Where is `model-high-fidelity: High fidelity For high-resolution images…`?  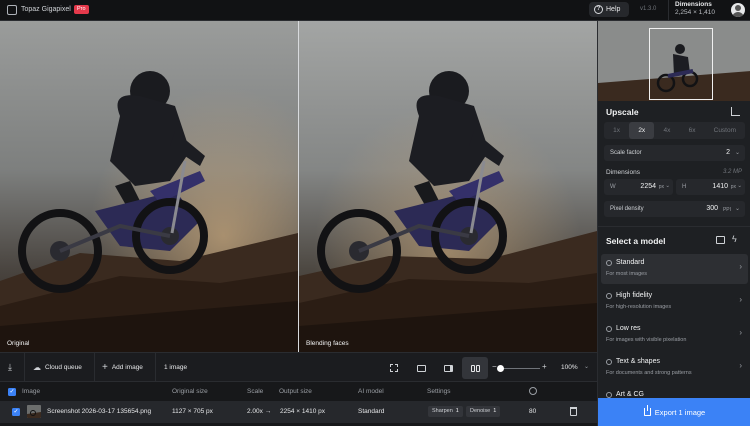
model-high-fidelity: High fidelity For high-resolution images… is located at coordinates (674, 302).